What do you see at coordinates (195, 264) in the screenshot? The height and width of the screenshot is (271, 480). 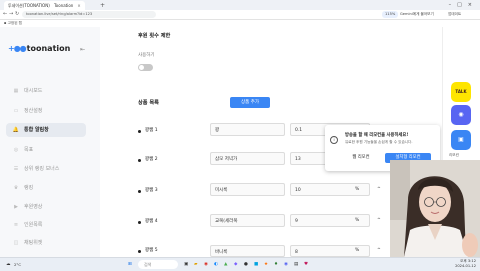 I see `file-explorer-icon: ▰` at bounding box center [195, 264].